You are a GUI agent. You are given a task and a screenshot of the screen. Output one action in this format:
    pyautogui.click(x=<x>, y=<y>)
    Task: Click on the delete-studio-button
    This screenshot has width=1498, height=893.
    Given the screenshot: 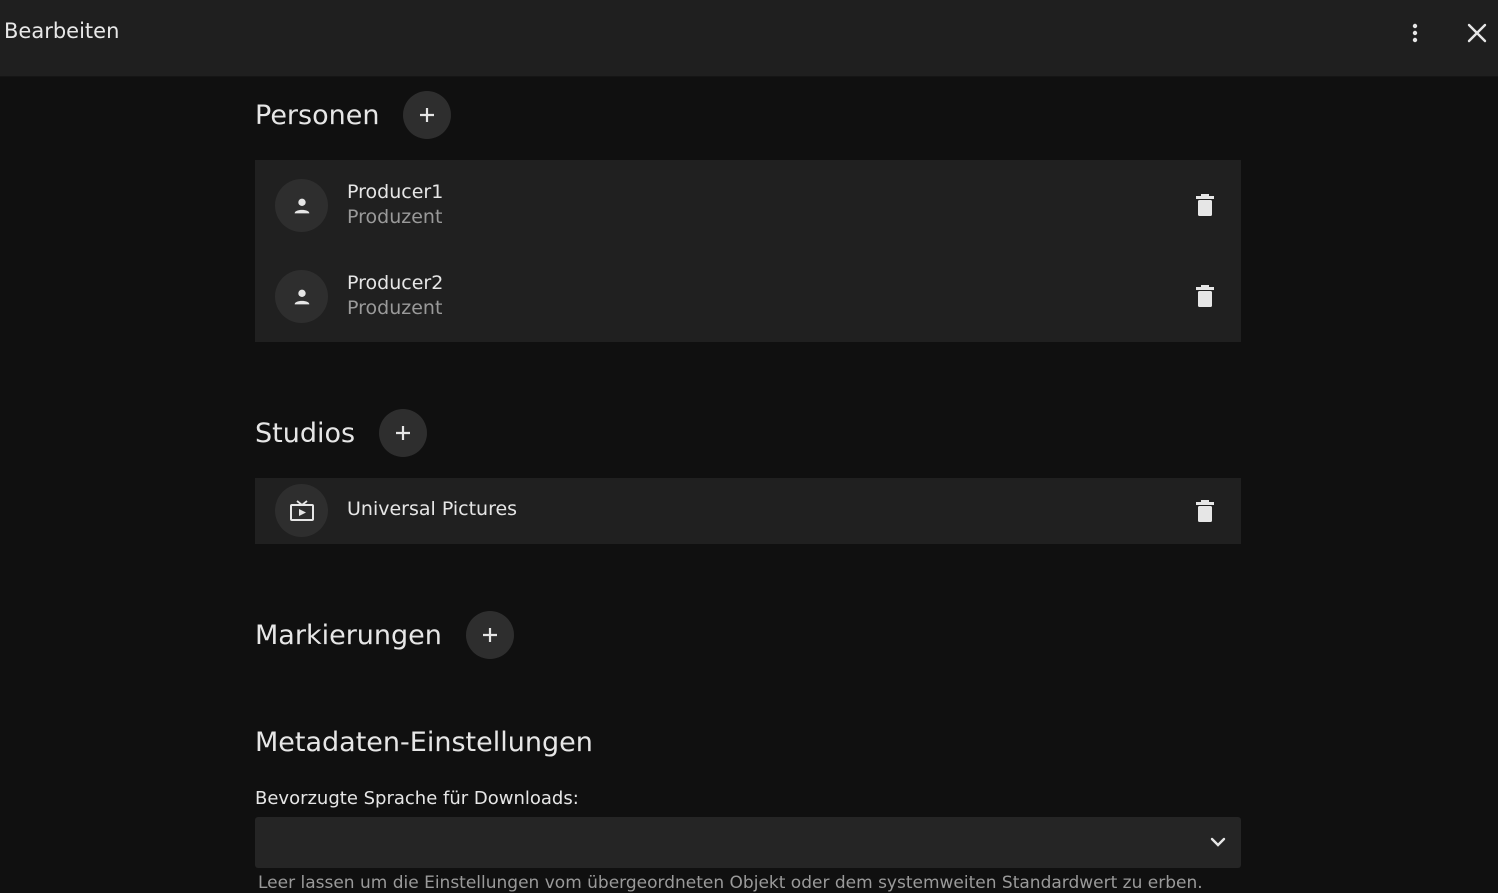 What is the action you would take?
    pyautogui.click(x=1205, y=511)
    